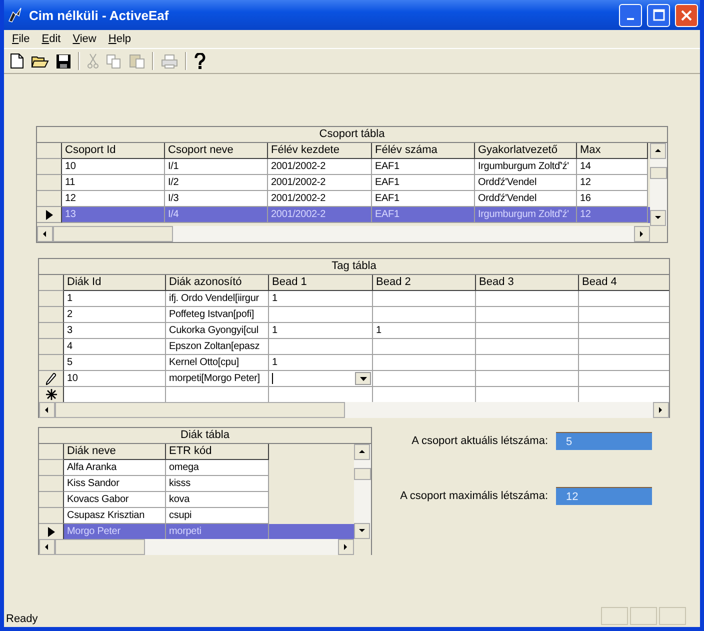  I want to click on arrow-right-icon, so click(346, 547).